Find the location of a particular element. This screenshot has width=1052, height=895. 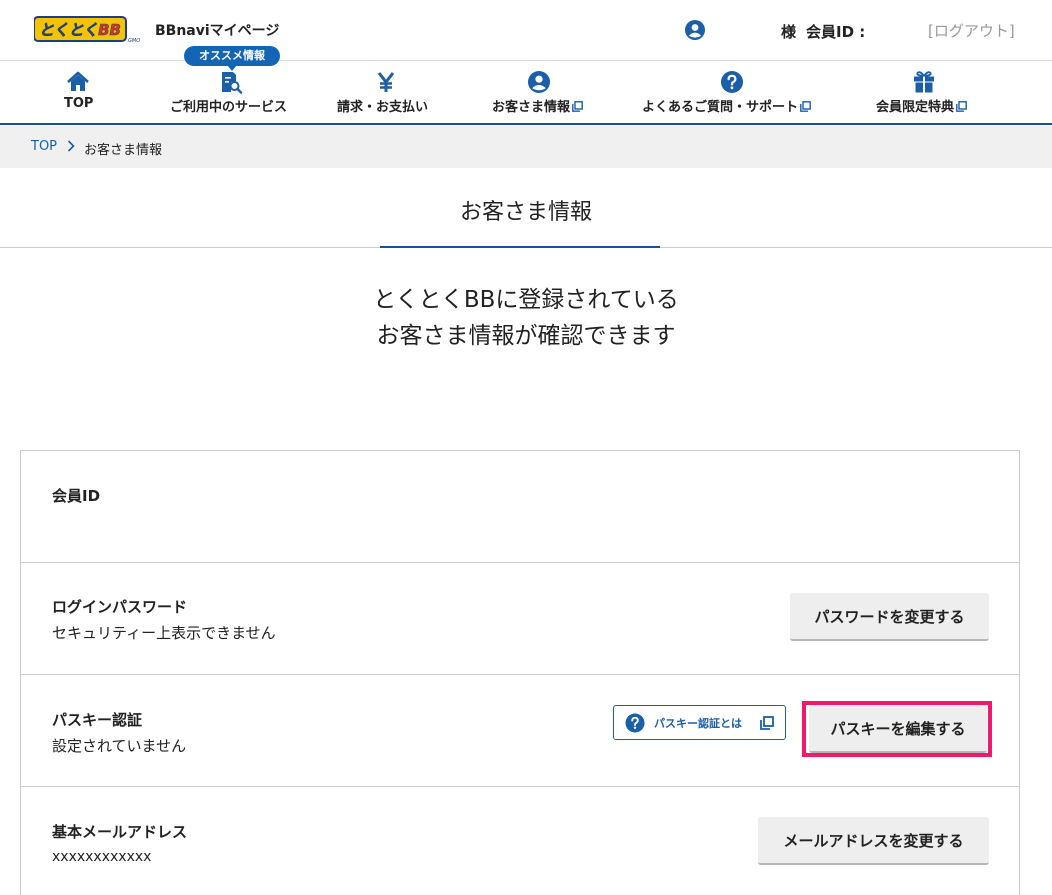

svg-text: とくとくBB is located at coordinates (80, 30).